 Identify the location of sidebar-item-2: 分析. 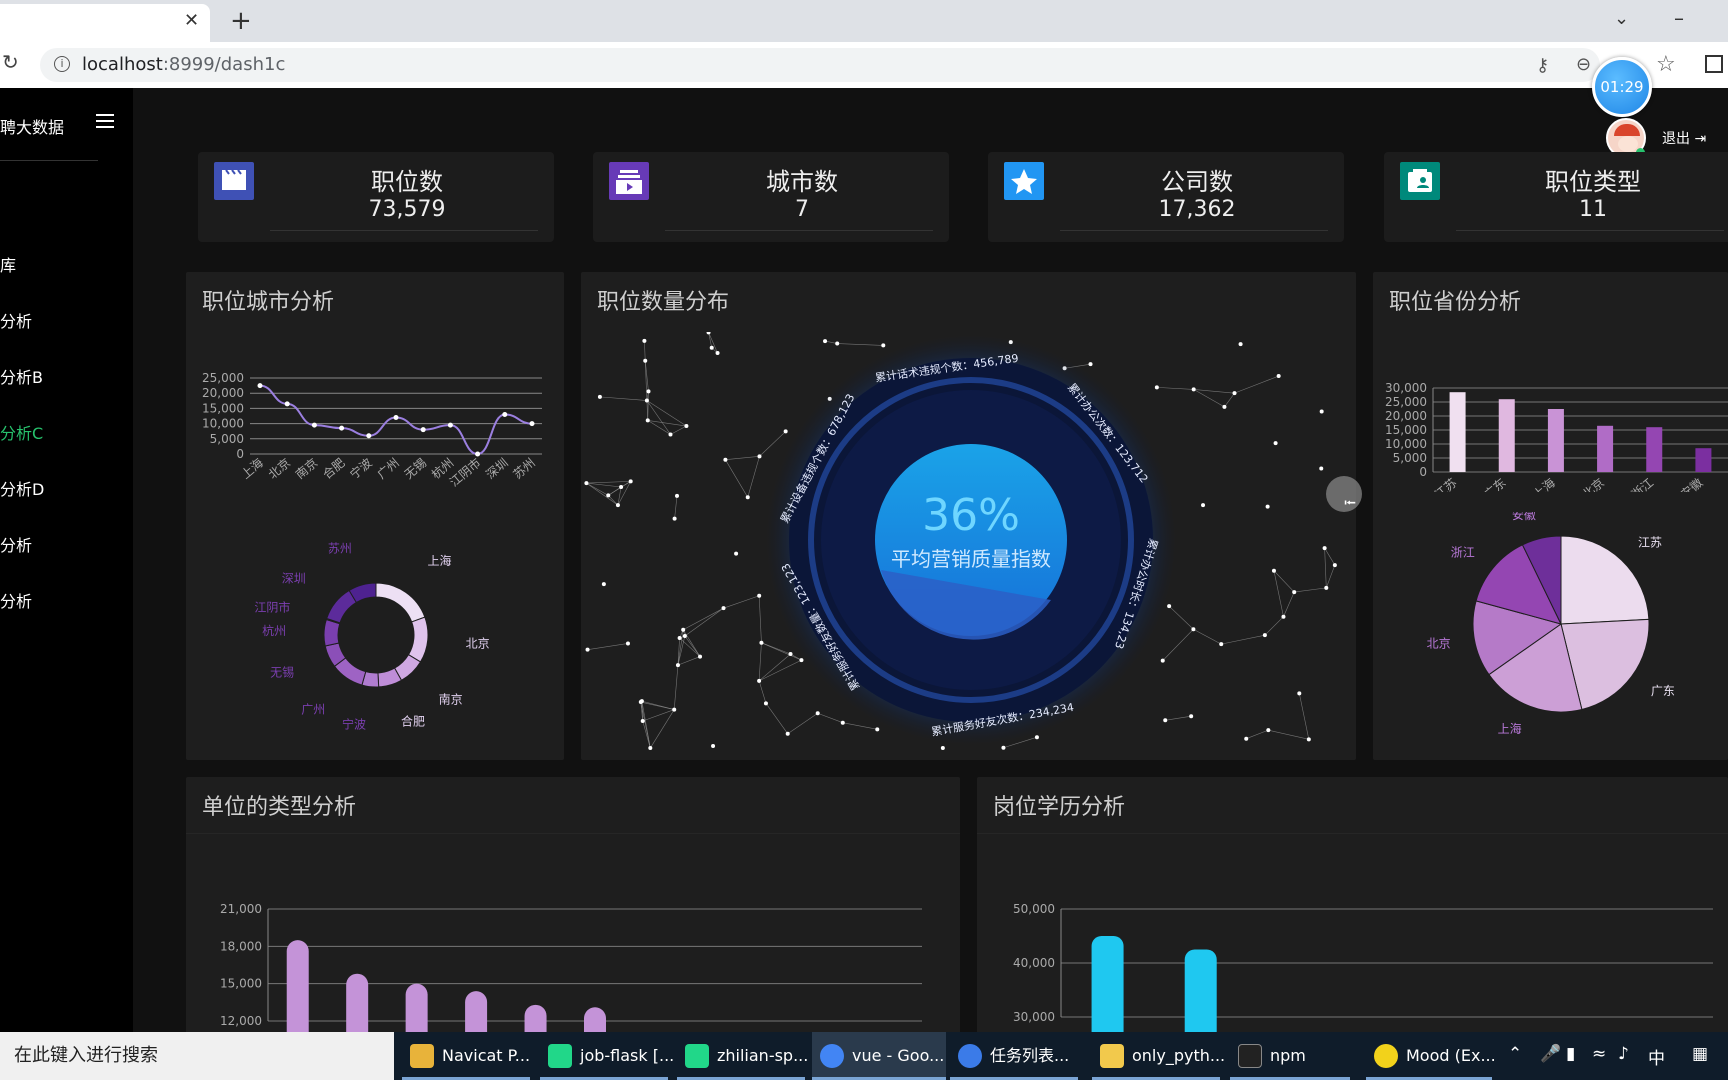
(16, 320).